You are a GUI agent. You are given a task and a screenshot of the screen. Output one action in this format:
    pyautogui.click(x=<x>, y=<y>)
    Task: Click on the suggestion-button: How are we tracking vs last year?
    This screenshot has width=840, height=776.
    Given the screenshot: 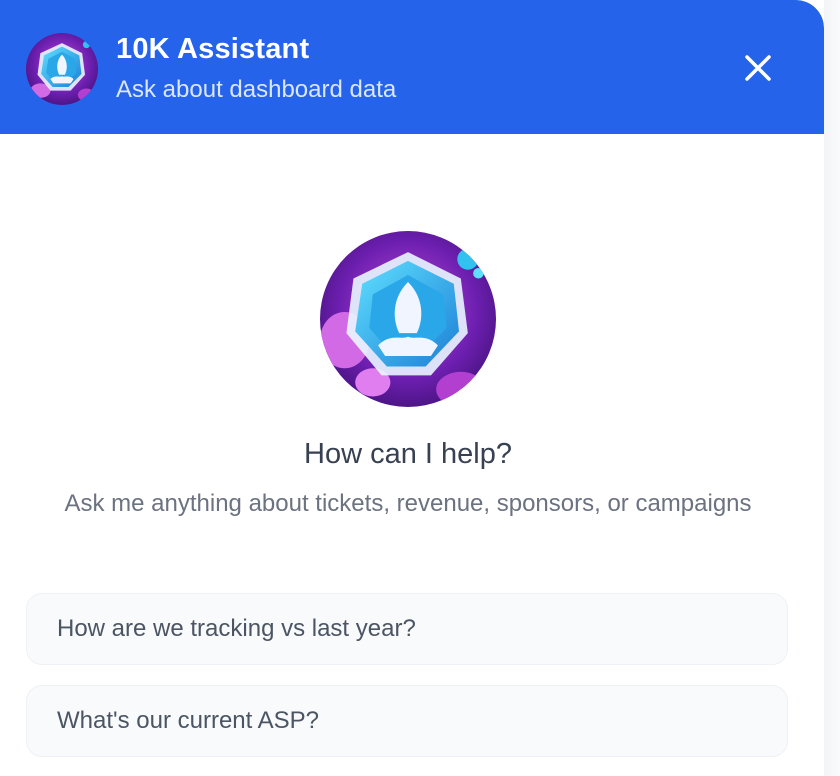 What is the action you would take?
    pyautogui.click(x=407, y=629)
    